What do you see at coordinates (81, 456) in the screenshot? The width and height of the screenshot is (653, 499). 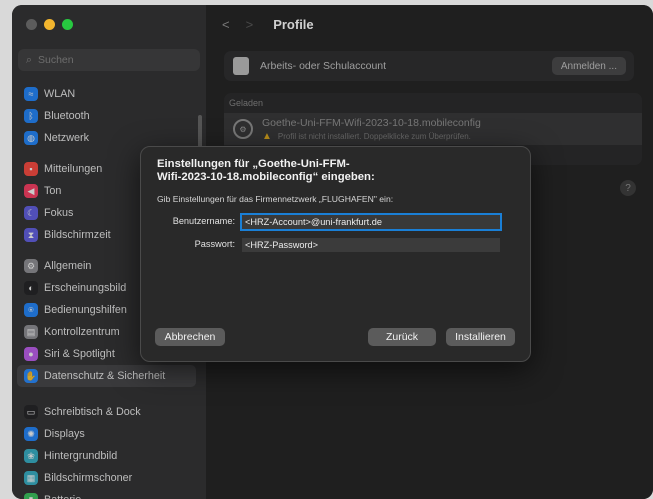 I see `sidebar-item-label: Hintergrundbild` at bounding box center [81, 456].